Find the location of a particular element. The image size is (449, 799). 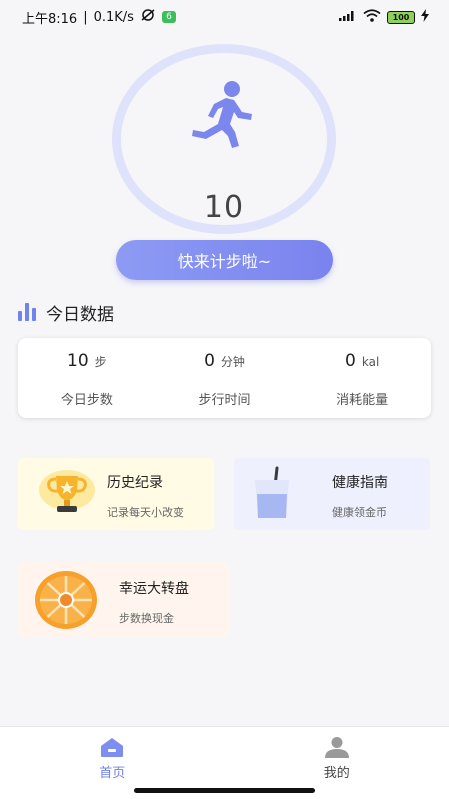

stat-unit: 步 is located at coordinates (100, 362).